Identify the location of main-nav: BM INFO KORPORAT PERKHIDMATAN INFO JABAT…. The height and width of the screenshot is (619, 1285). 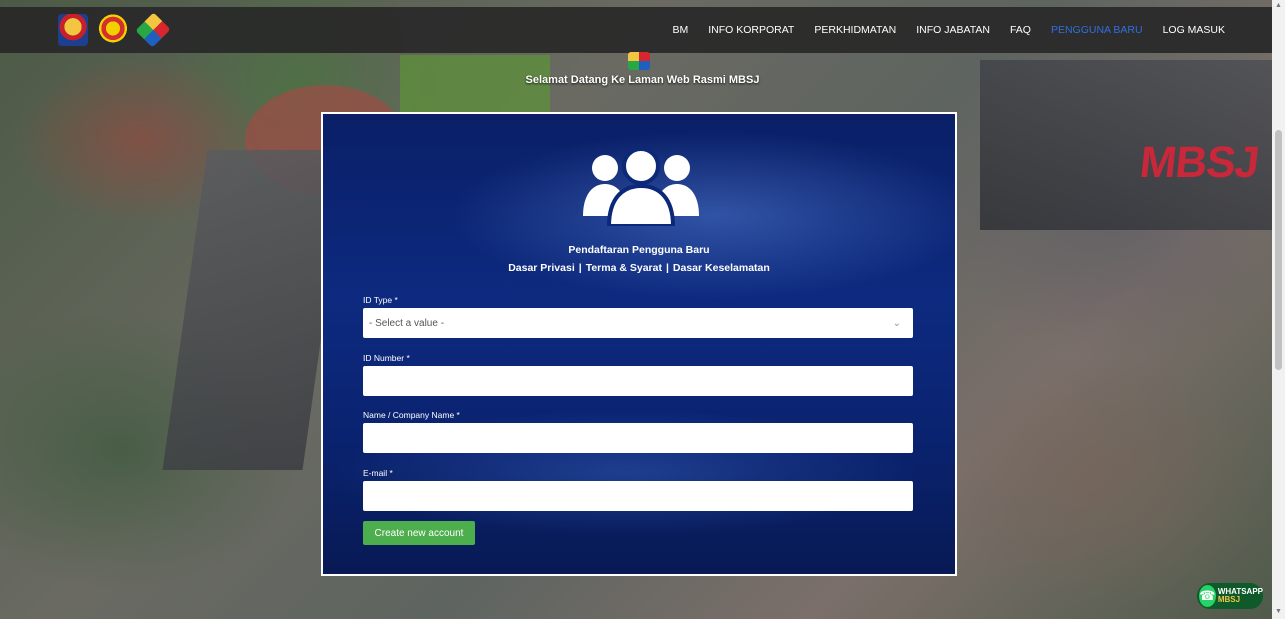
(948, 30).